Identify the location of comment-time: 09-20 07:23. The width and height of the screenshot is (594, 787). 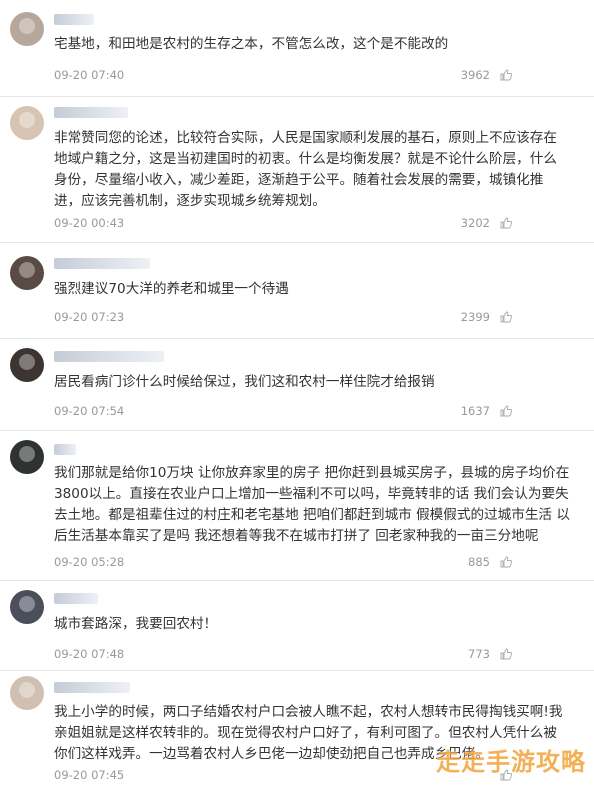
(89, 317).